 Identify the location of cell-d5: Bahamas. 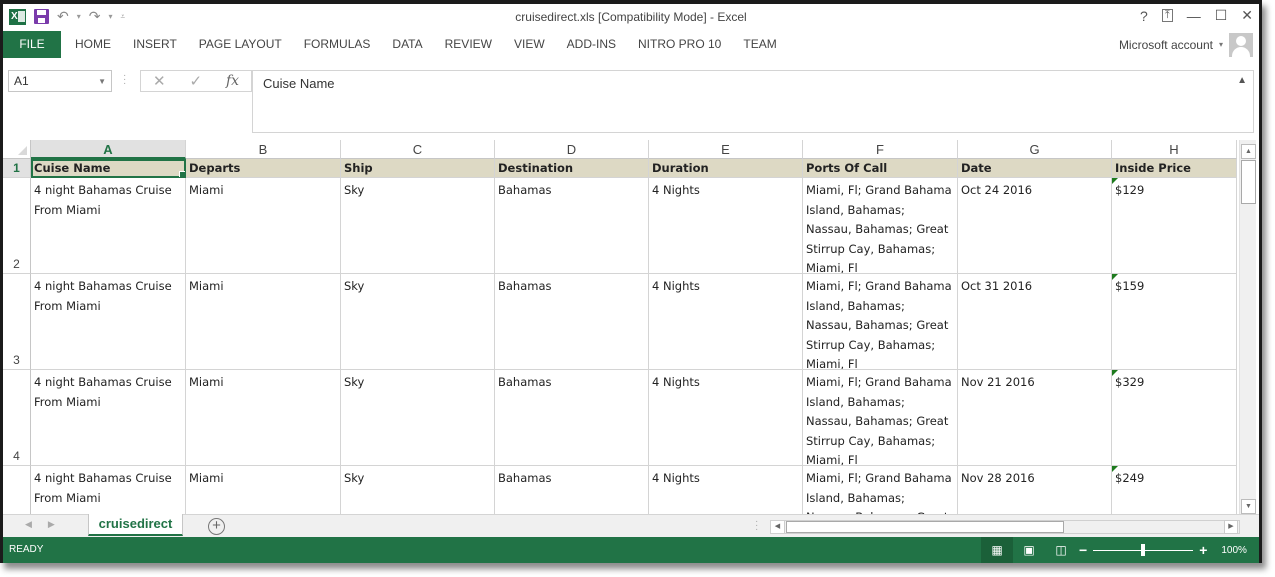
(572, 490).